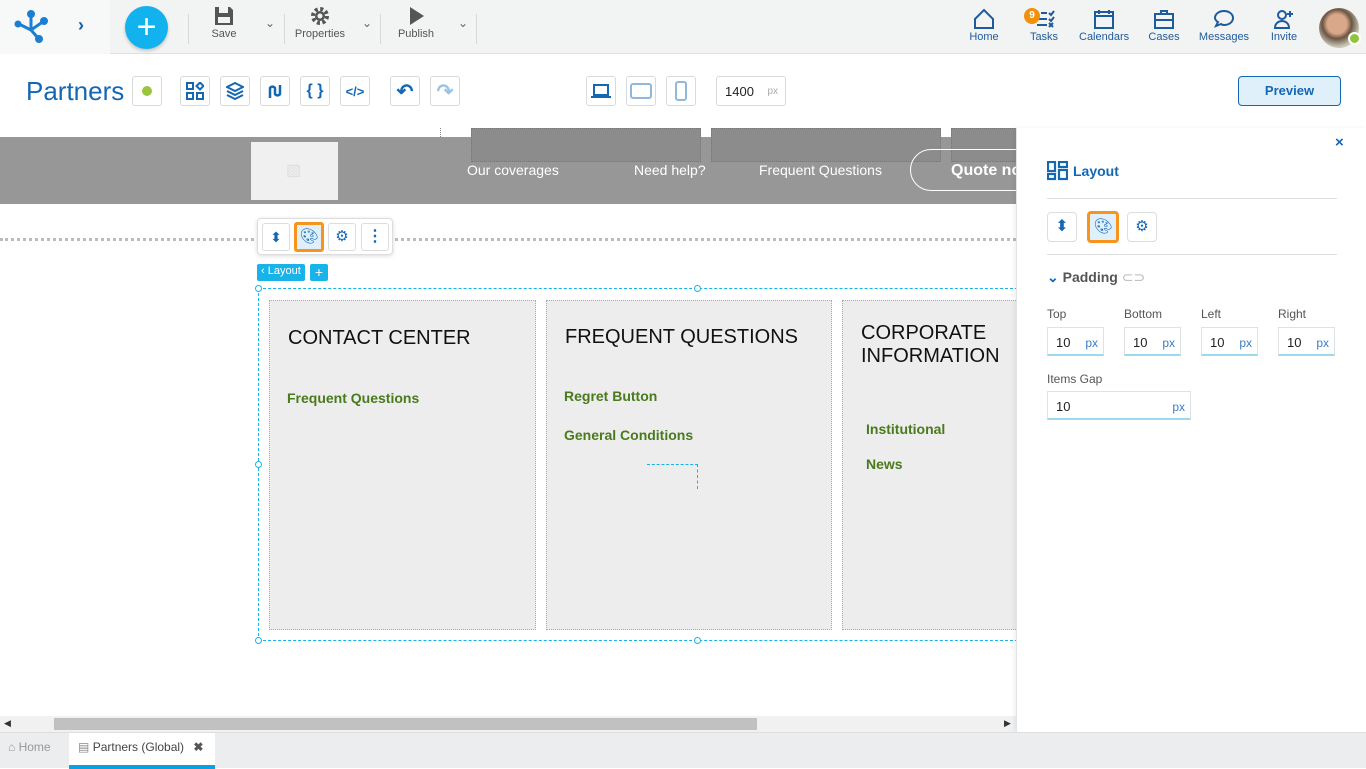 Image resolution: width=1366 pixels, height=769 pixels. I want to click on nav-label: Home, so click(984, 37).